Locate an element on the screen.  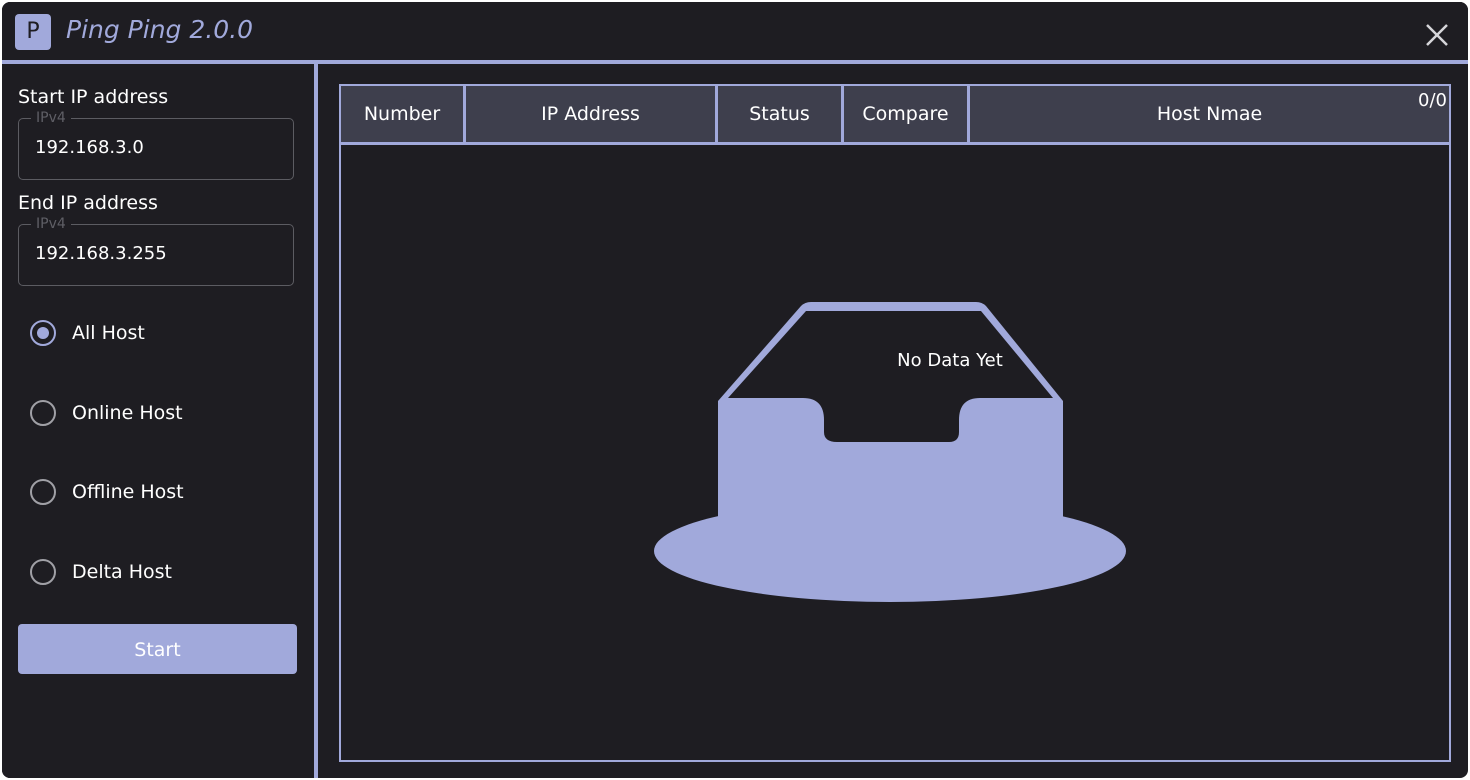
filter-online-host: Online Host is located at coordinates (106, 413).